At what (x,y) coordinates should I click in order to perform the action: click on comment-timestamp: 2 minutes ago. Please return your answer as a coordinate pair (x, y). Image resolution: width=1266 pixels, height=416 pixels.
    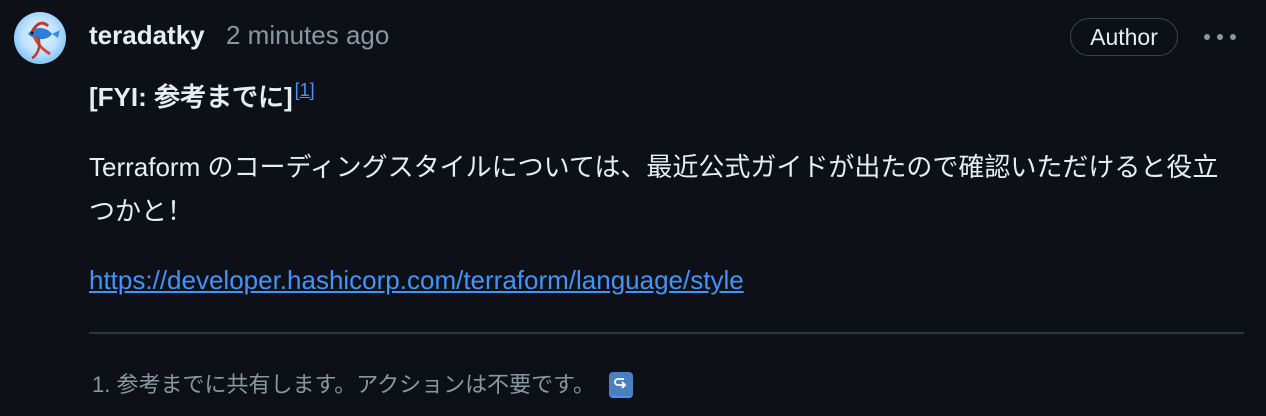
    Looking at the image, I should click on (307, 35).